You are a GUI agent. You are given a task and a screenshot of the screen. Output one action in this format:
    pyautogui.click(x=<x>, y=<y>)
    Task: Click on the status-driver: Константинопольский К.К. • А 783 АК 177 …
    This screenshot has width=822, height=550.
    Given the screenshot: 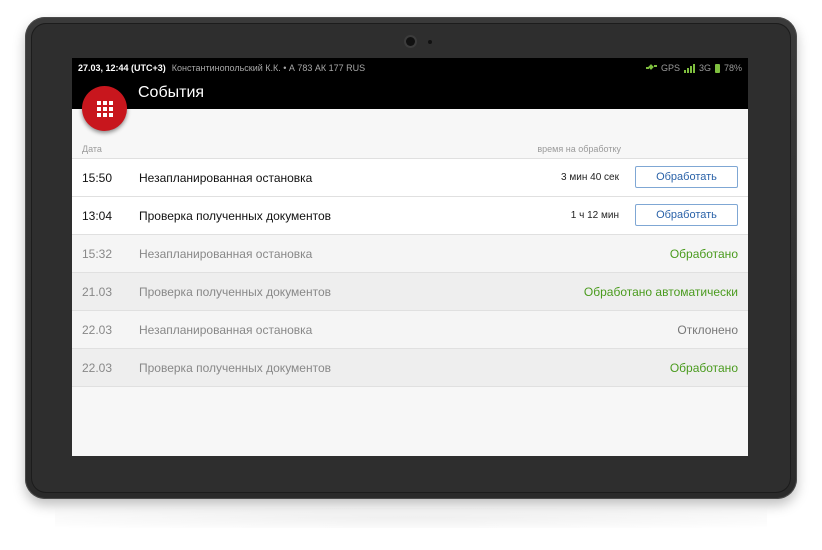 What is the action you would take?
    pyautogui.click(x=268, y=68)
    